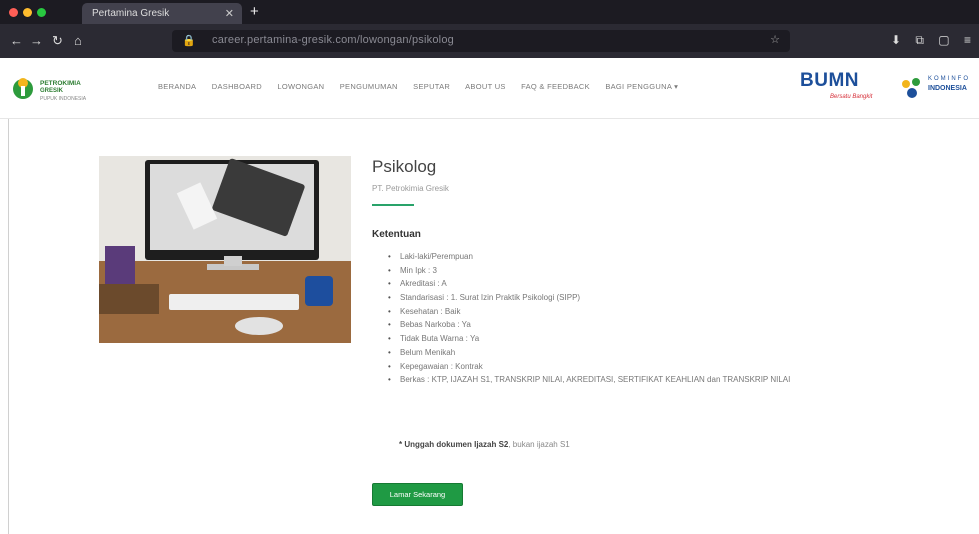 Image resolution: width=979 pixels, height=534 pixels. What do you see at coordinates (36, 41) in the screenshot?
I see `forward-icon: →` at bounding box center [36, 41].